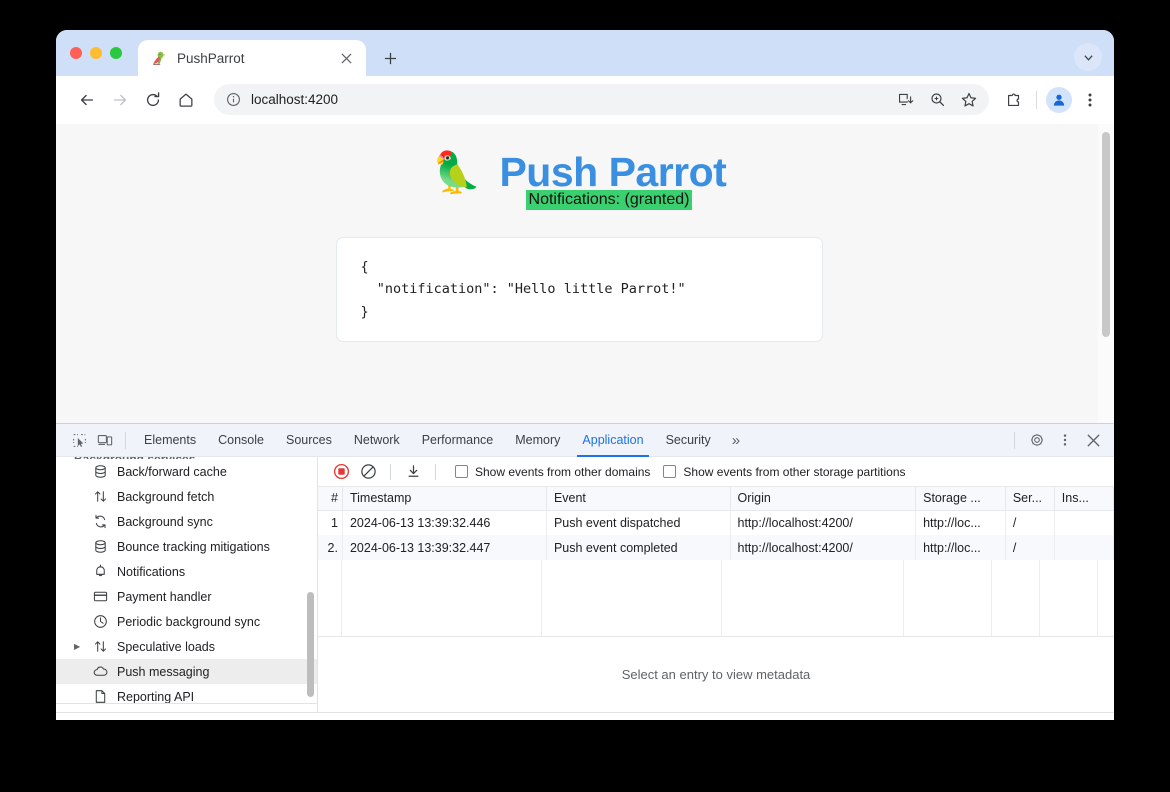  I want to click on forward-arrow-icon, so click(120, 100).